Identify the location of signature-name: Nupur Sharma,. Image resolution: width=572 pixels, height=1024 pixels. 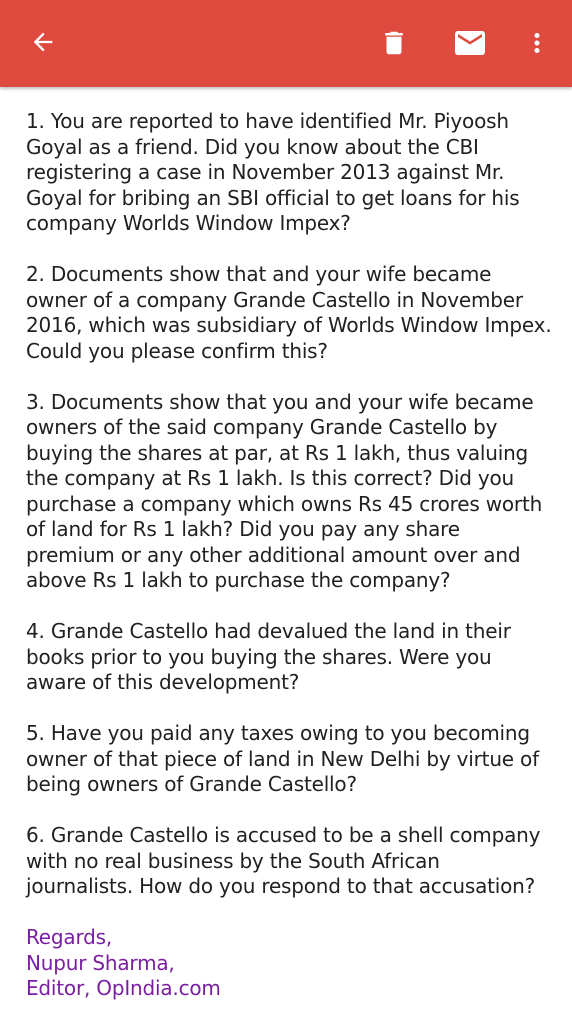
(100, 962).